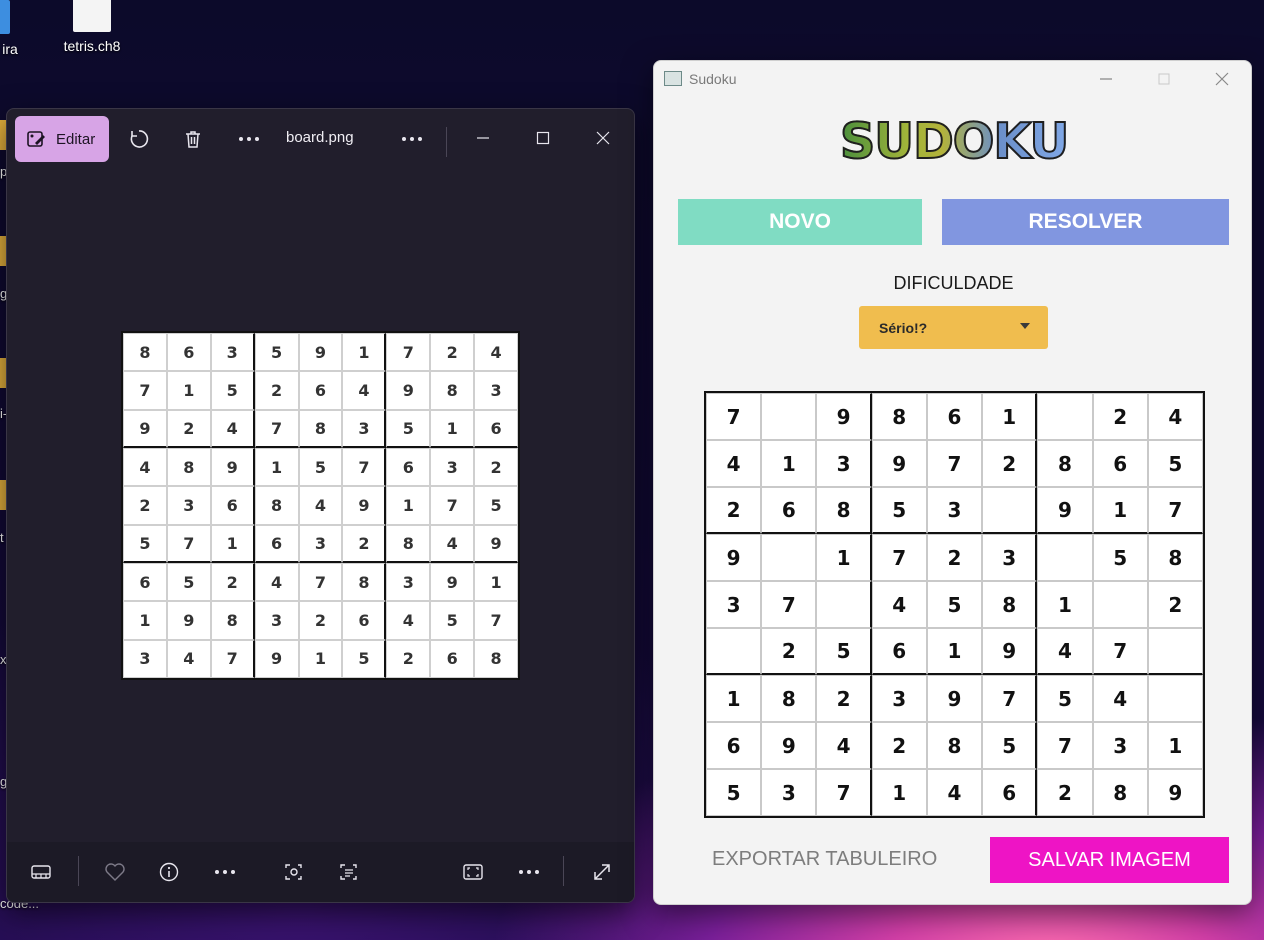 Image resolution: width=1264 pixels, height=940 pixels. Describe the element at coordinates (62, 139) in the screenshot. I see `edit-button: Editar` at that location.